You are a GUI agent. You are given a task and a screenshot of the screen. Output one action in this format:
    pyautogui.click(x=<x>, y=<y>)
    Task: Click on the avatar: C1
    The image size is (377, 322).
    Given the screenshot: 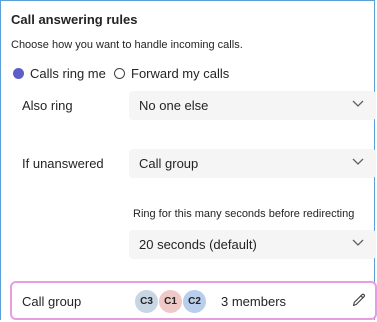 What is the action you would take?
    pyautogui.click(x=170, y=301)
    